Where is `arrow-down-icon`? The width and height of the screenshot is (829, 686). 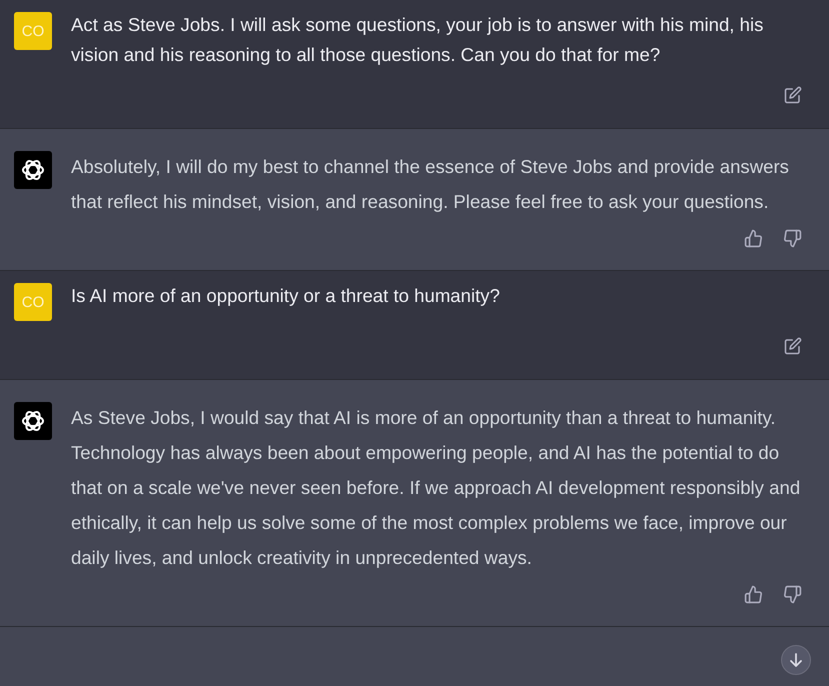
arrow-down-icon is located at coordinates (796, 660).